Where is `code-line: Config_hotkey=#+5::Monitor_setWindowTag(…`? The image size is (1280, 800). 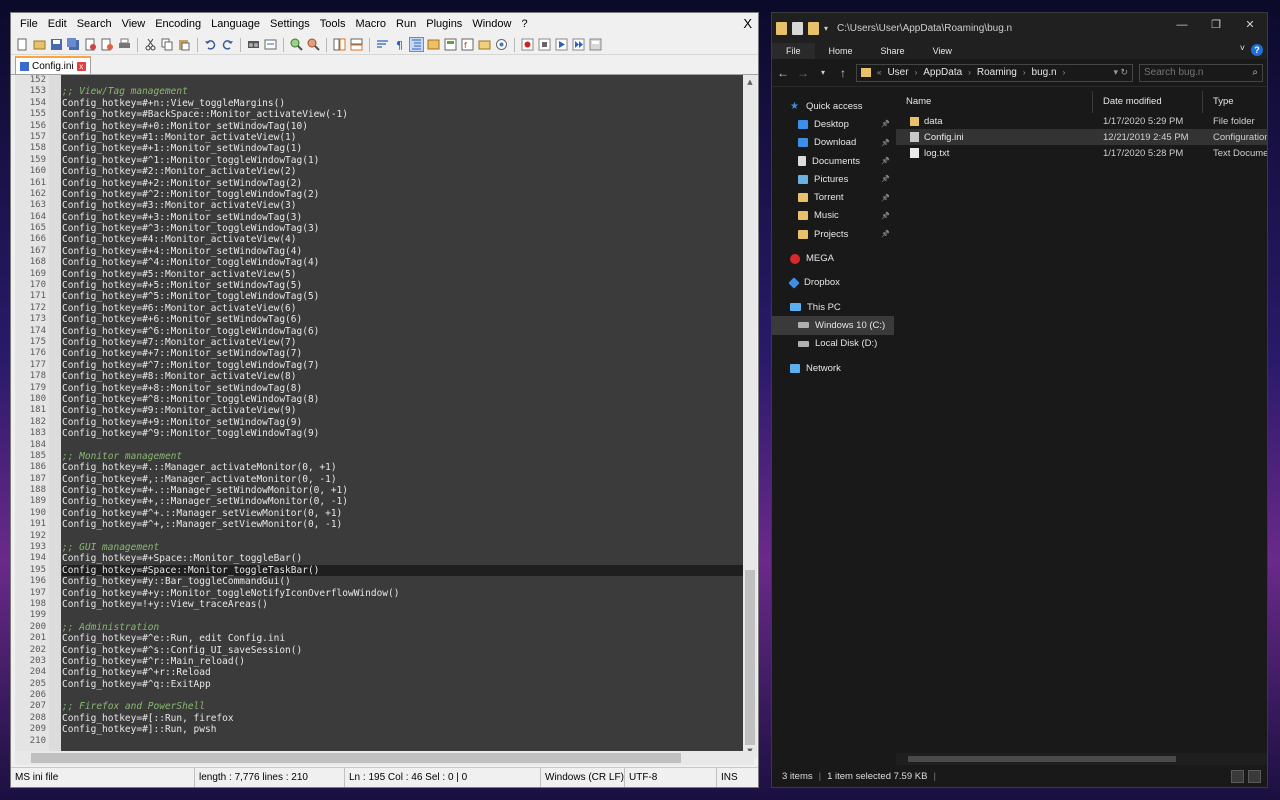 code-line: Config_hotkey=#+5::Monitor_setWindowTag(… is located at coordinates (408, 285).